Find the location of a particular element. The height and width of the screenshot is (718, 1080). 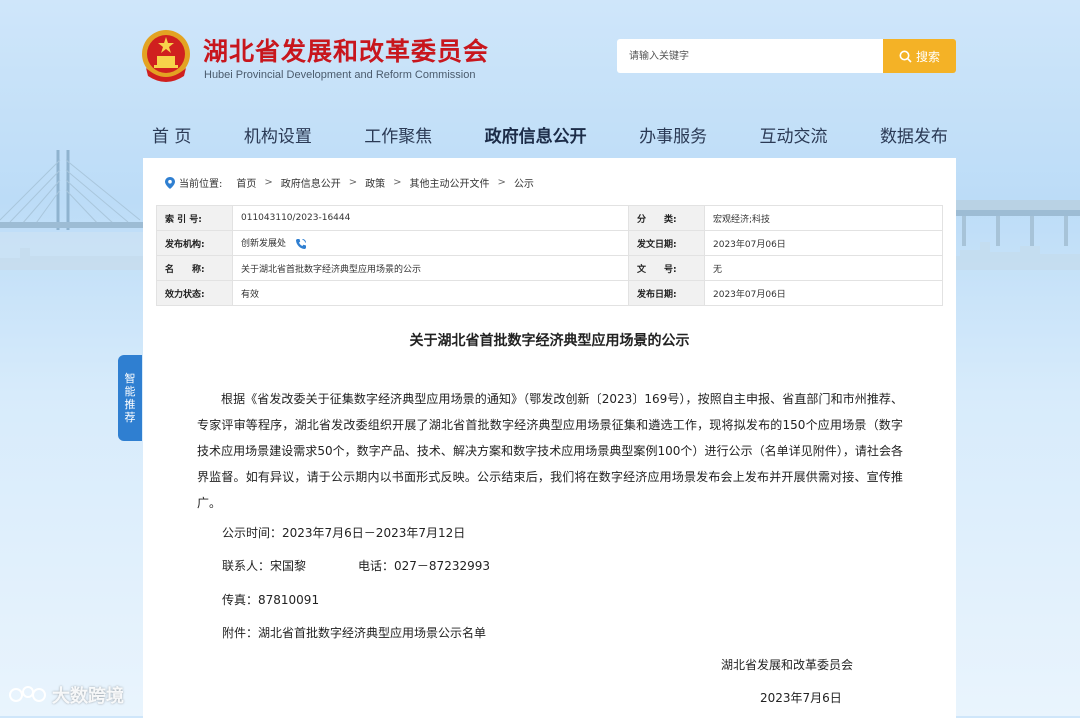

attachment-link: 附件：湖北省首批数字经济典型应用场景公示名单 is located at coordinates (354, 632).